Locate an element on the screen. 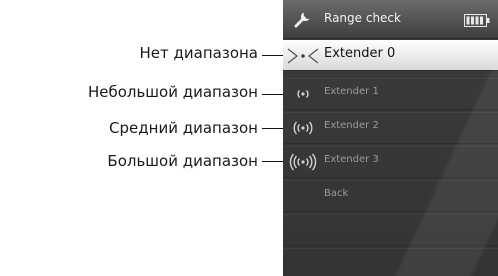 This screenshot has width=498, height=276. callout-label-small-range: Небольшой диапазон is located at coordinates (172, 92).